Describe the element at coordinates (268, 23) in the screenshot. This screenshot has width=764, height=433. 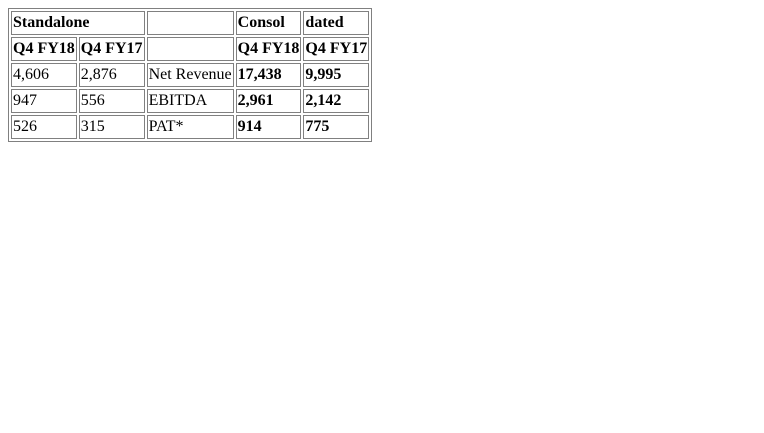
I see `consolidated-header-left: Consol` at that location.